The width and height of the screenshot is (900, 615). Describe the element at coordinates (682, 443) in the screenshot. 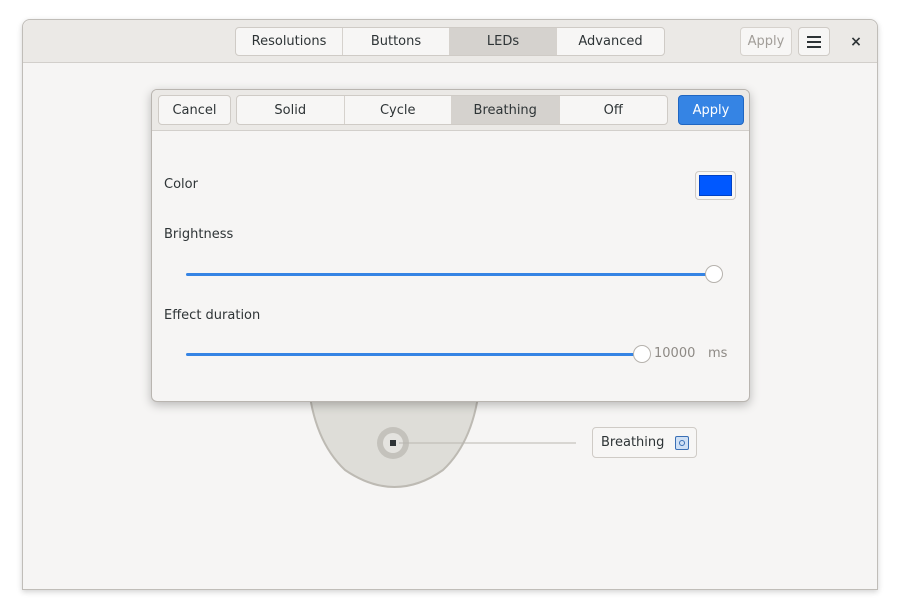

I see `led-color-swatch-icon` at that location.